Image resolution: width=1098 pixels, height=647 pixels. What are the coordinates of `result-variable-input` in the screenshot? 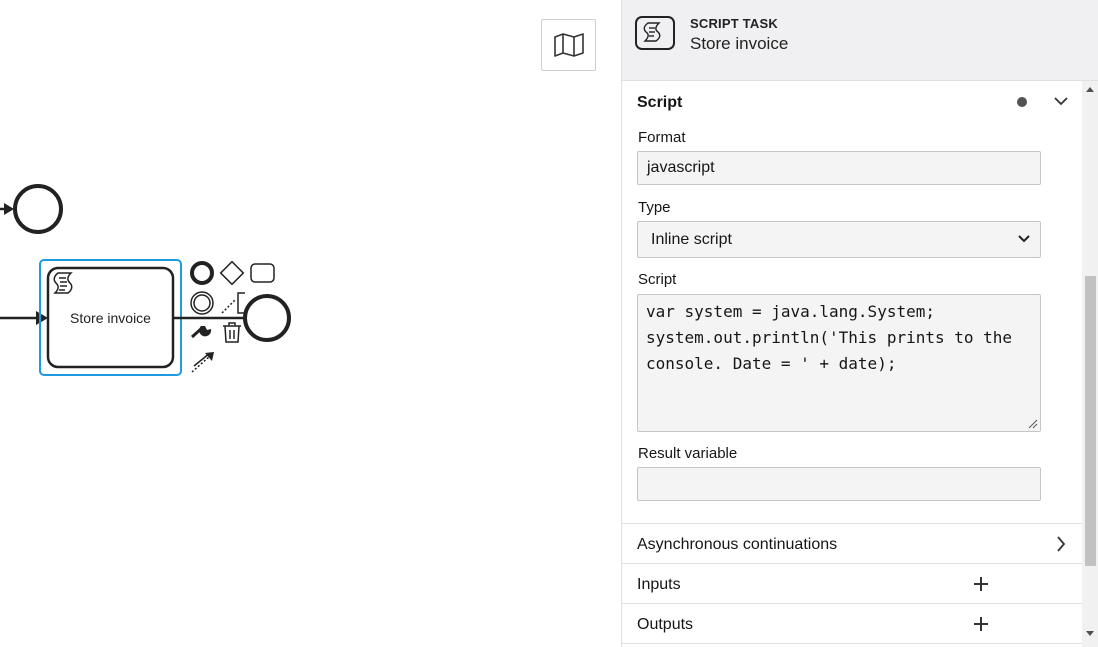 It's located at (839, 484).